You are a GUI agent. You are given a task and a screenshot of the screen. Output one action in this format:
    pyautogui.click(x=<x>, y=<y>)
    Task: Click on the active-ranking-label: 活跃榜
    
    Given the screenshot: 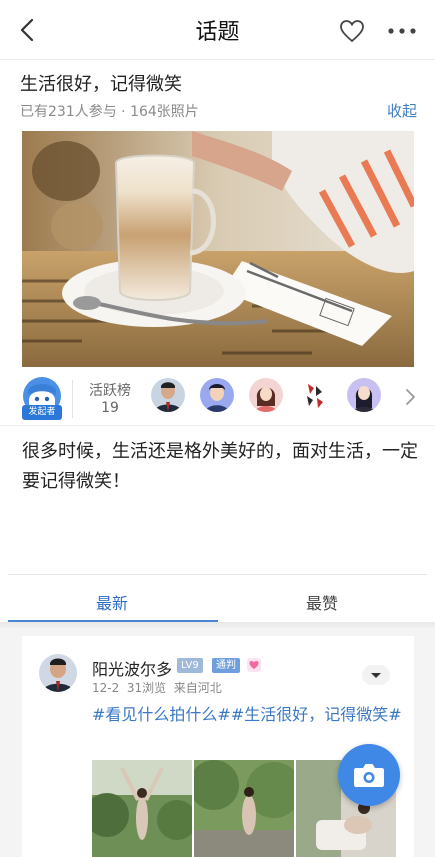 What is the action you would take?
    pyautogui.click(x=110, y=390)
    